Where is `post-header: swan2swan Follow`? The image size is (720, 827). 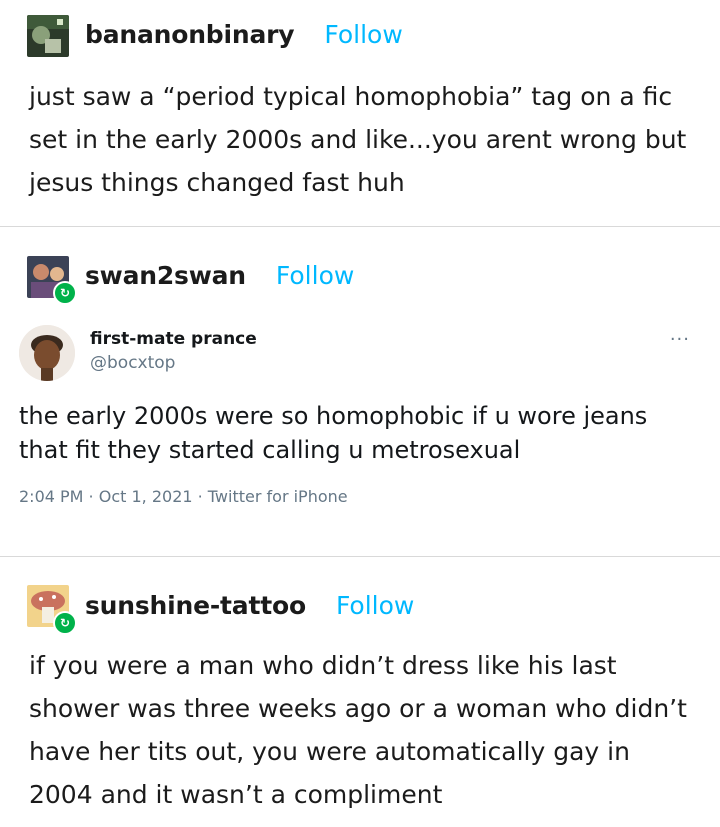
post-header: swan2swan Follow is located at coordinates (219, 275).